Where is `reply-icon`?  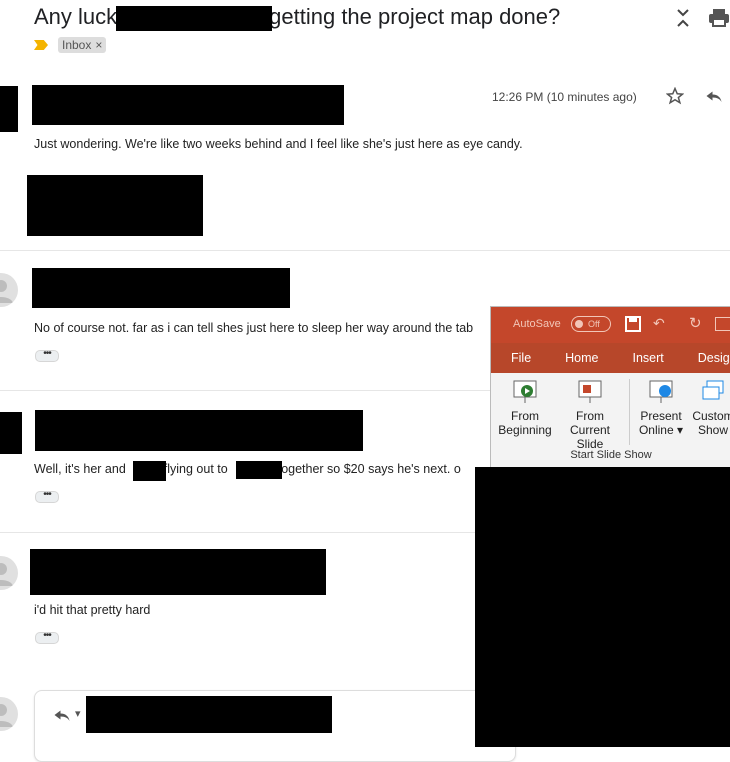
reply-icon is located at coordinates (714, 98).